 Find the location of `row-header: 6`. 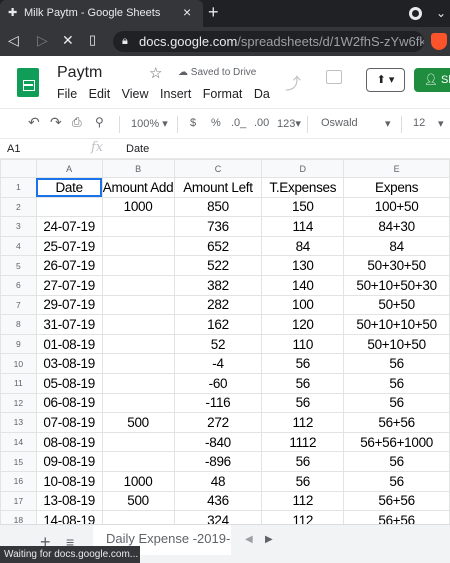

row-header: 6 is located at coordinates (18, 285).